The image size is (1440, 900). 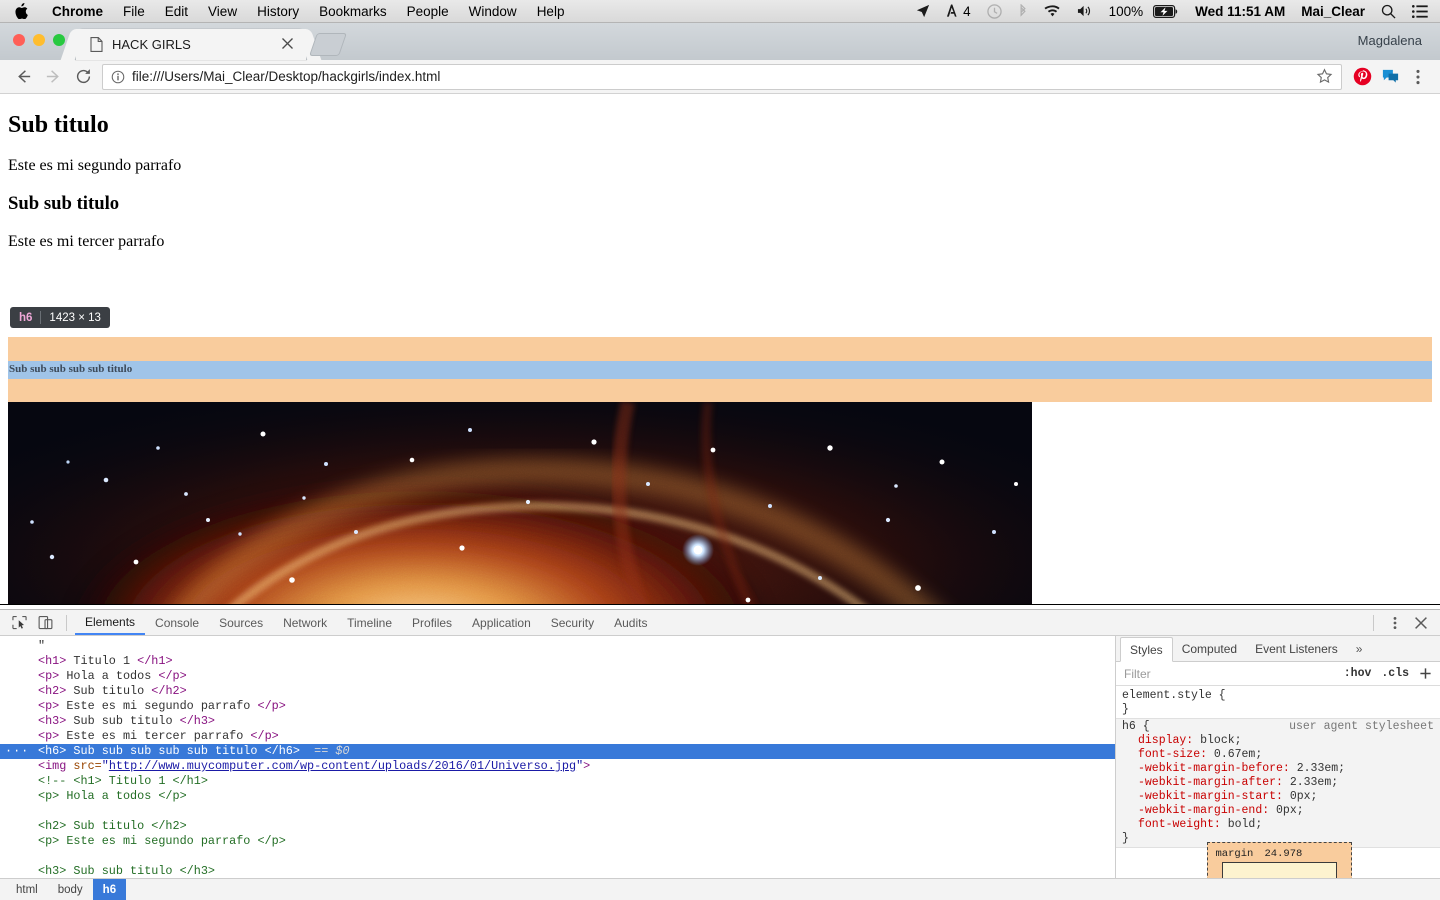 I want to click on hov-toggle: :hov, so click(x=1358, y=673).